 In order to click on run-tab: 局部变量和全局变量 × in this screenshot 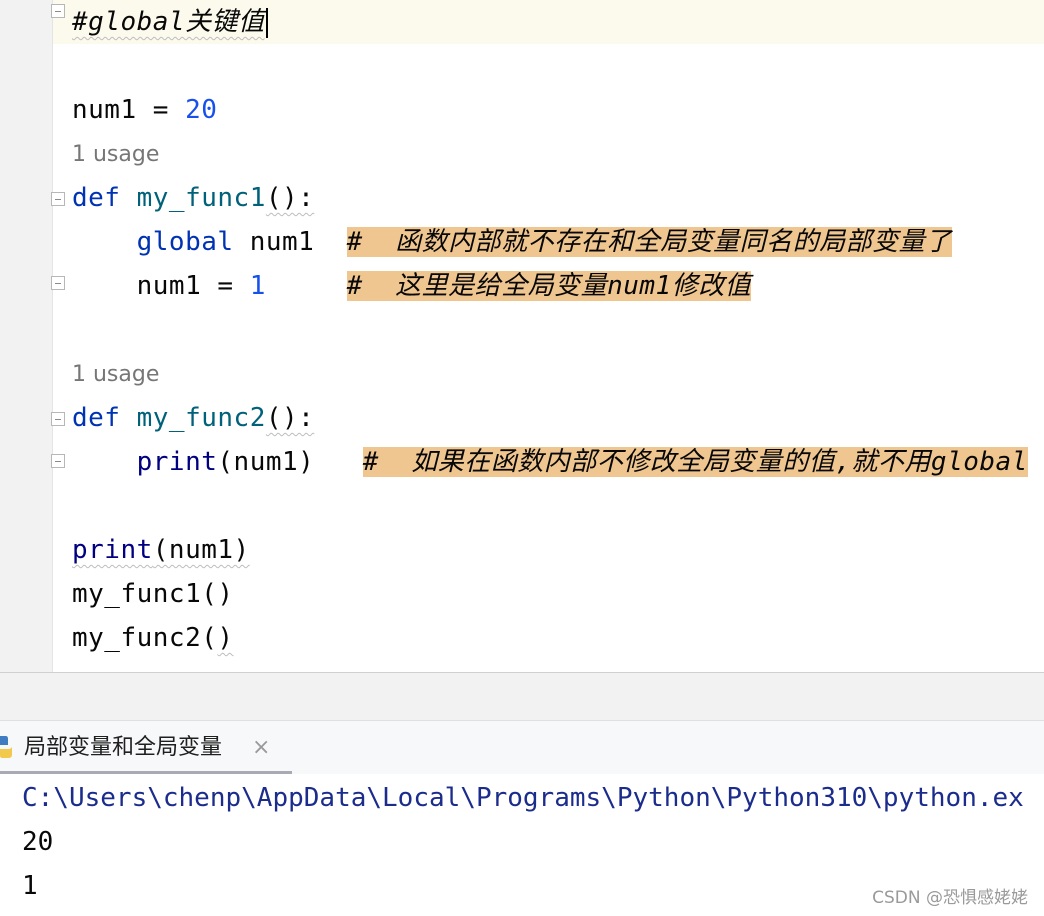, I will do `click(146, 748)`.